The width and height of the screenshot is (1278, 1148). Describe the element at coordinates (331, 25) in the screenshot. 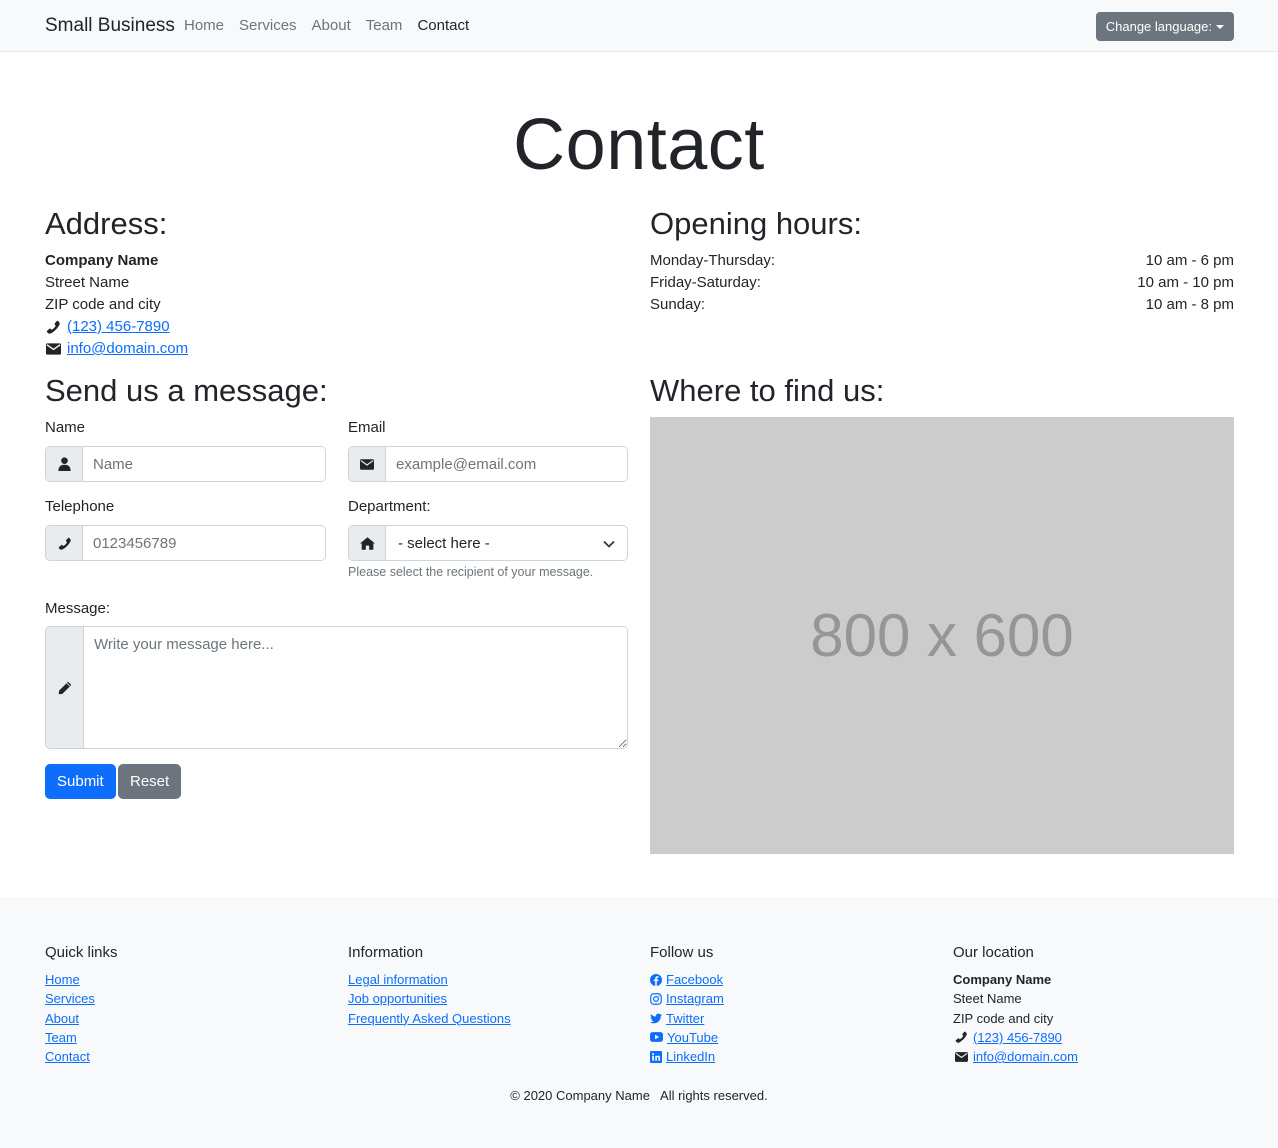

I see `nav-link-about: About` at that location.